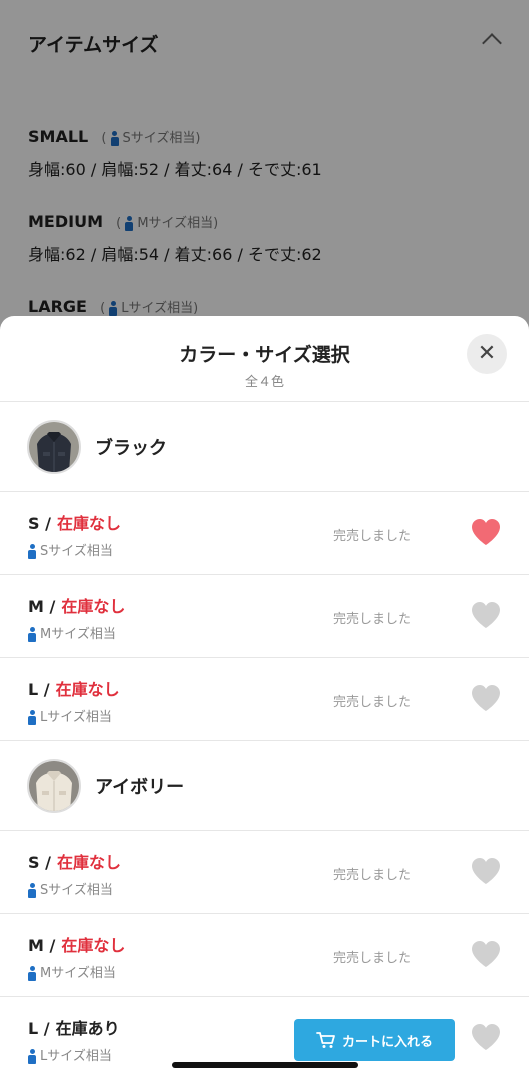 Image resolution: width=529 pixels, height=1080 pixels. I want to click on close-icon: ✕, so click(487, 353).